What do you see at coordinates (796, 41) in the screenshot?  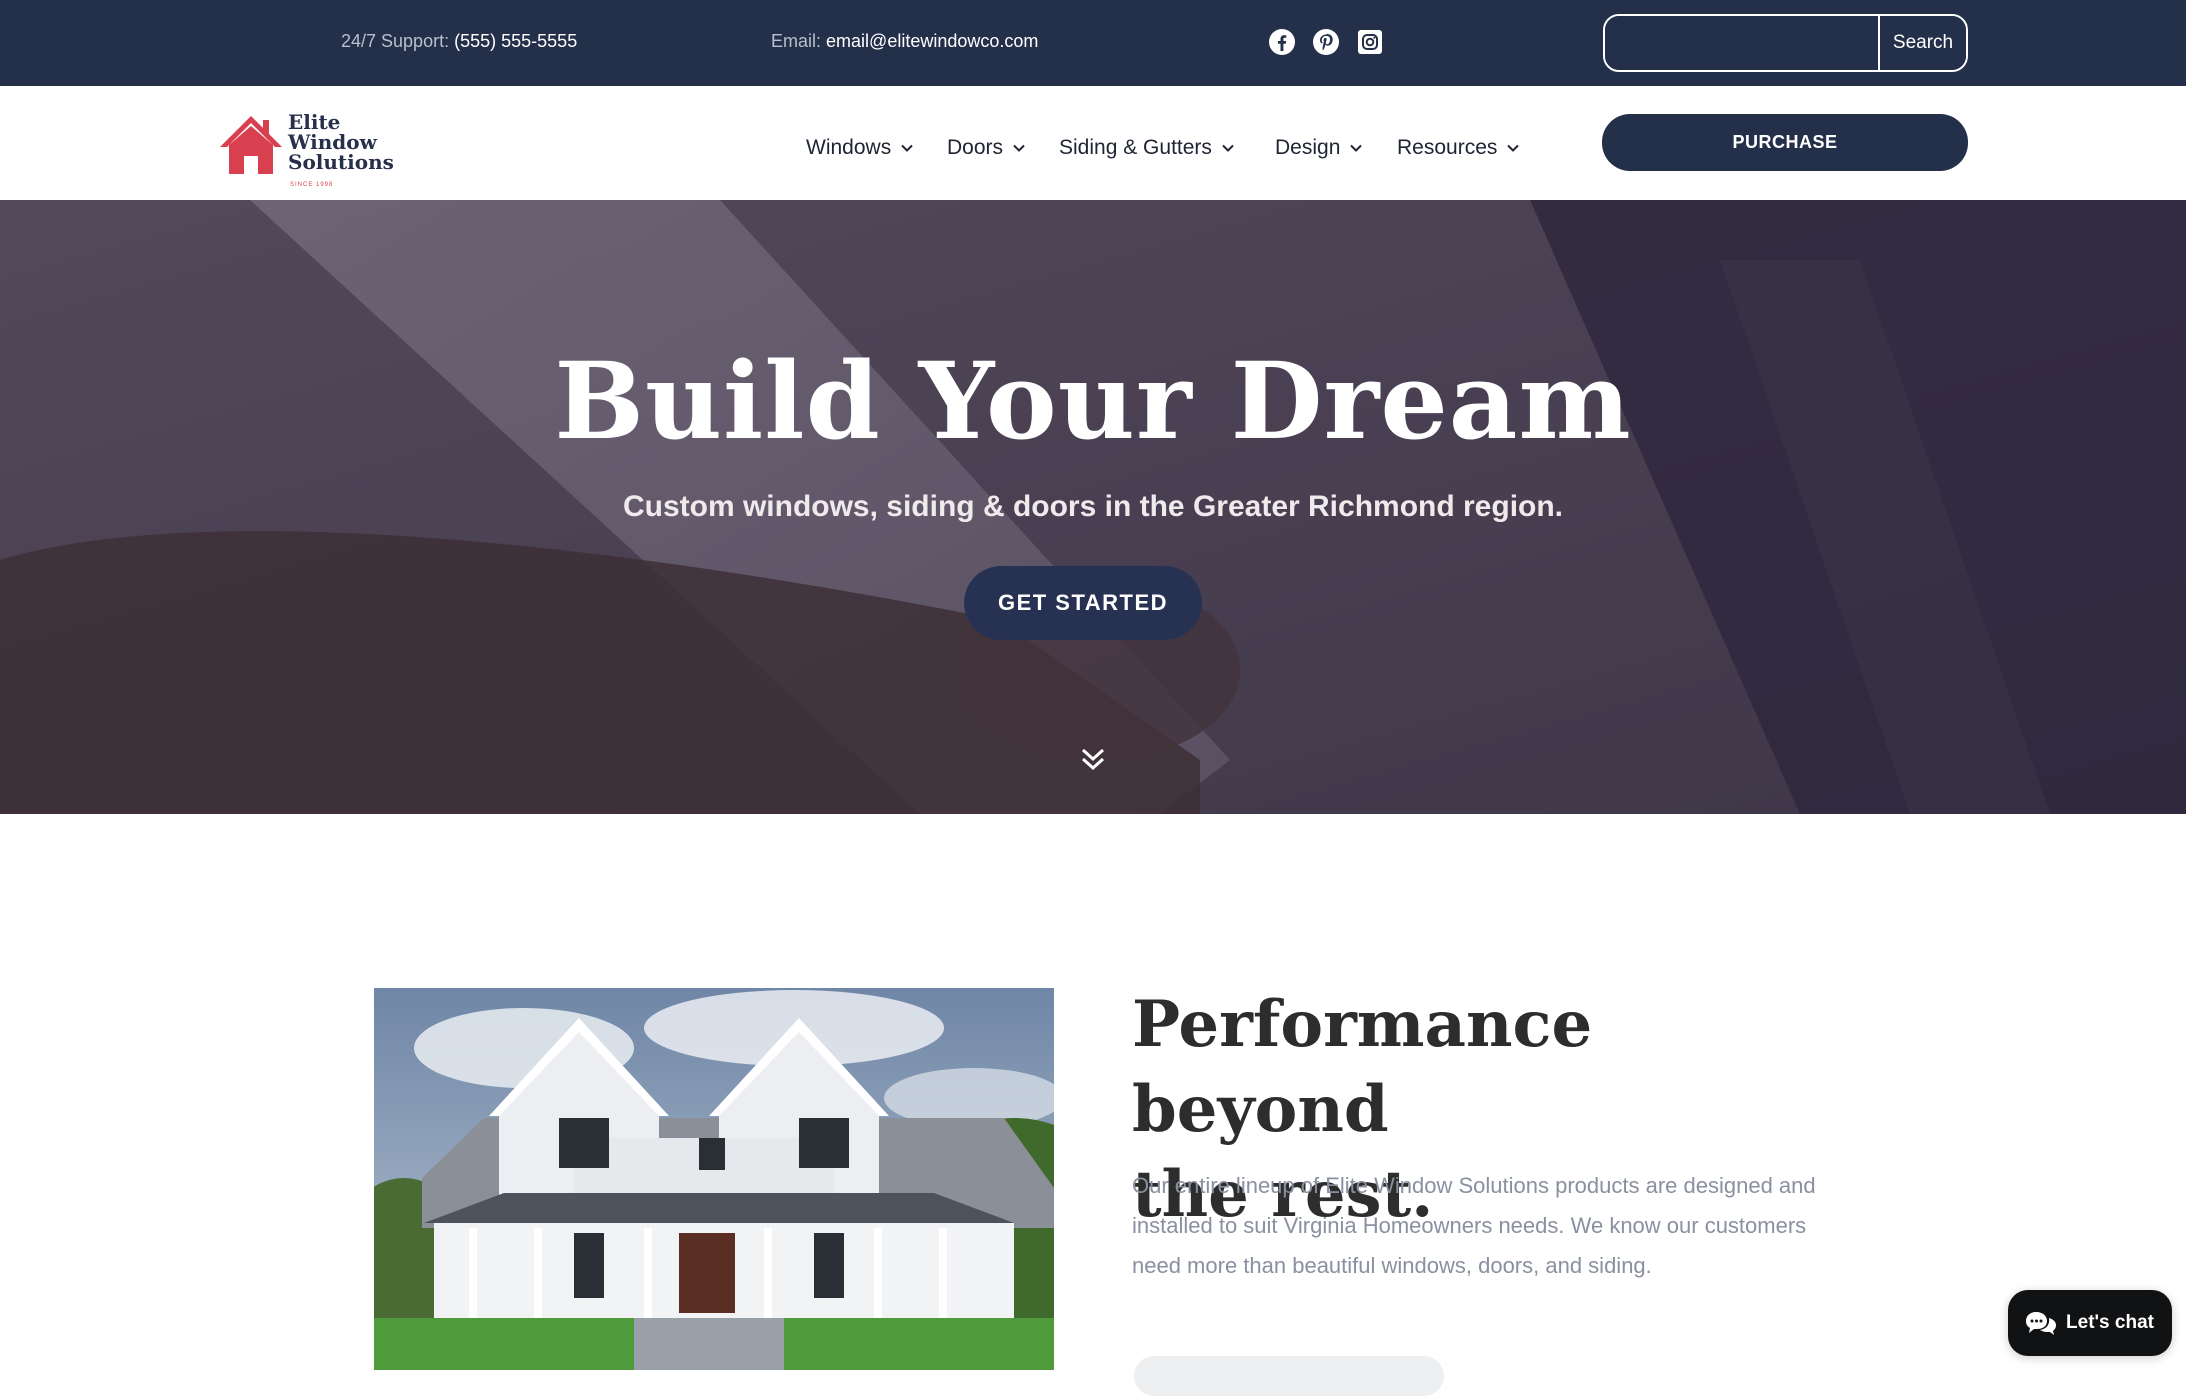 I see `email-label: Email:` at bounding box center [796, 41].